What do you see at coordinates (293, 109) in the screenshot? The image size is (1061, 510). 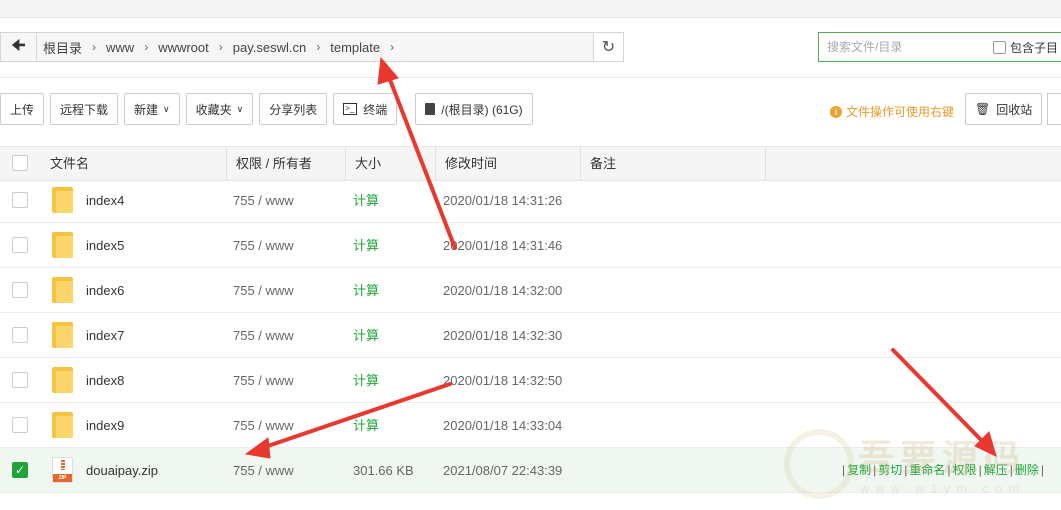 I see `share-list-button: 分享列表` at bounding box center [293, 109].